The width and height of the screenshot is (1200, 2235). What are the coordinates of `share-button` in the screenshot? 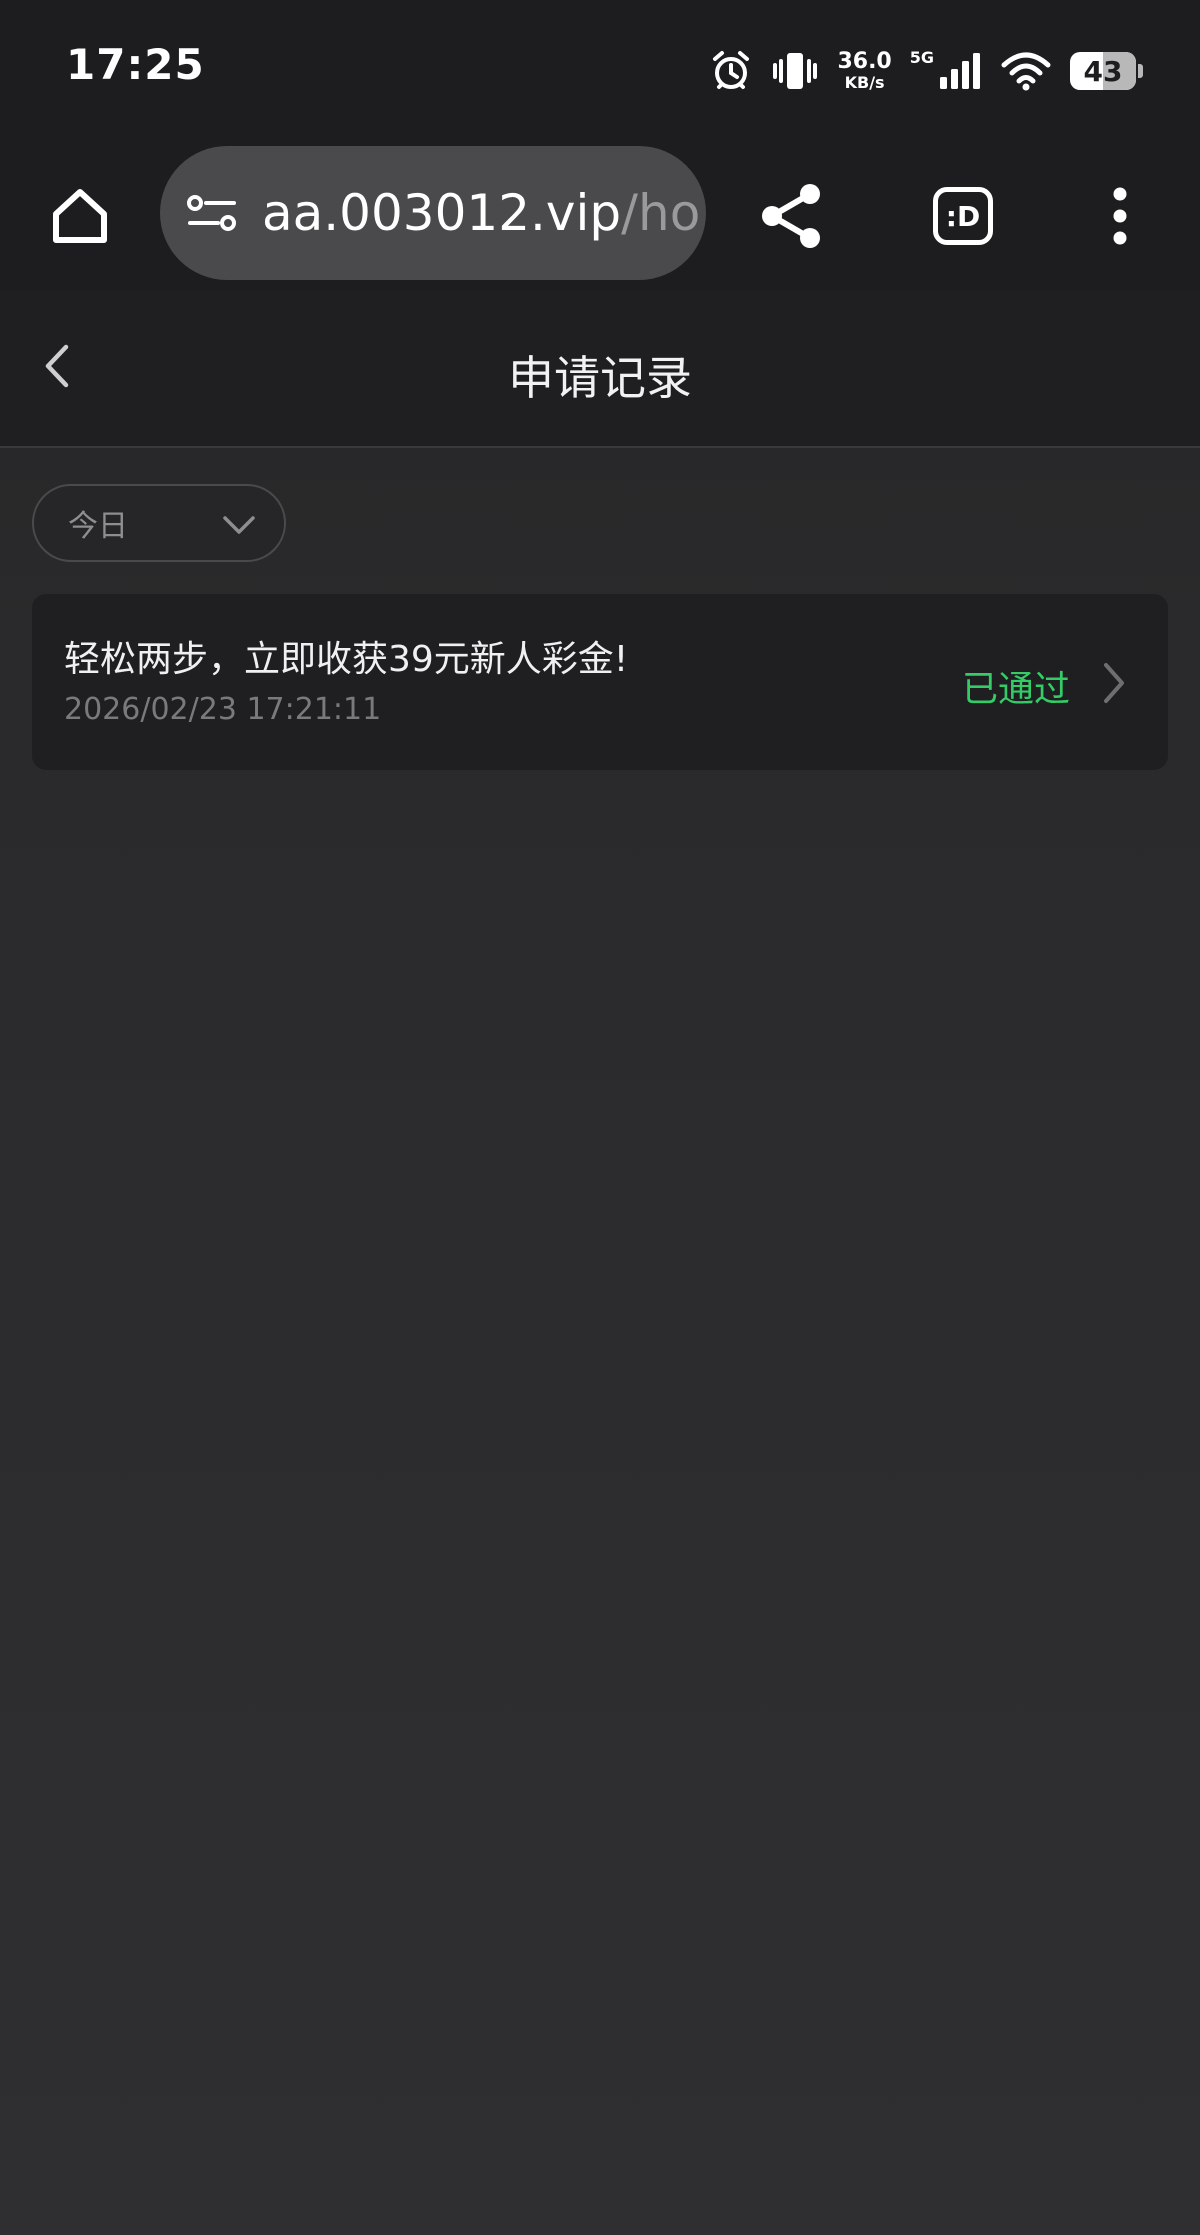 It's located at (792, 216).